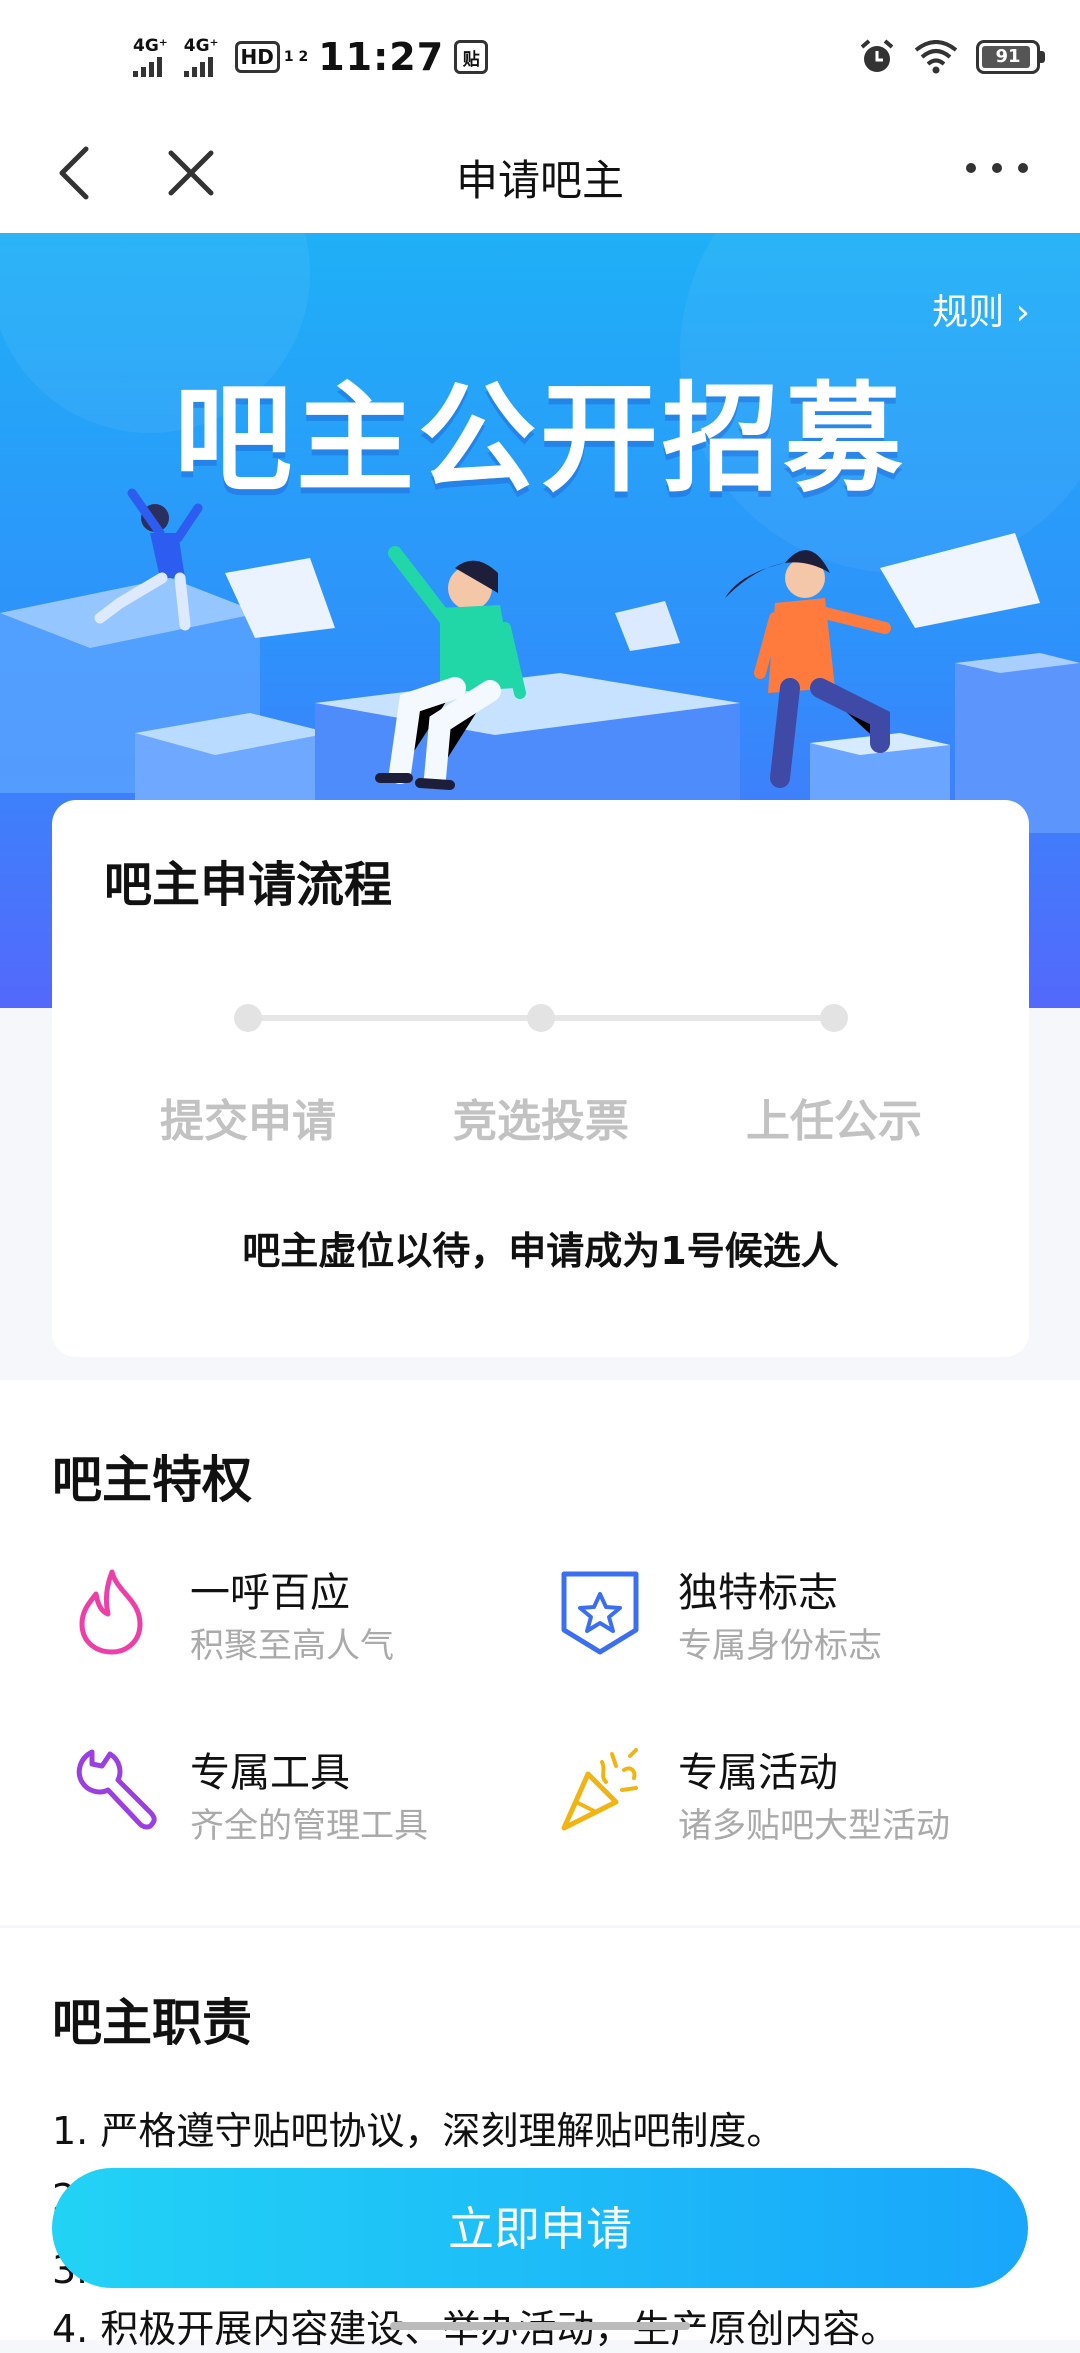 The image size is (1080, 2353). Describe the element at coordinates (936, 57) in the screenshot. I see `wifi-icon` at that location.